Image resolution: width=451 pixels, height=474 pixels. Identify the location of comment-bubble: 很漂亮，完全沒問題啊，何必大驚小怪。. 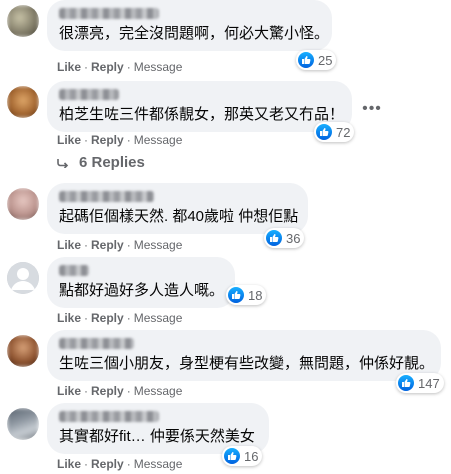
(189, 25).